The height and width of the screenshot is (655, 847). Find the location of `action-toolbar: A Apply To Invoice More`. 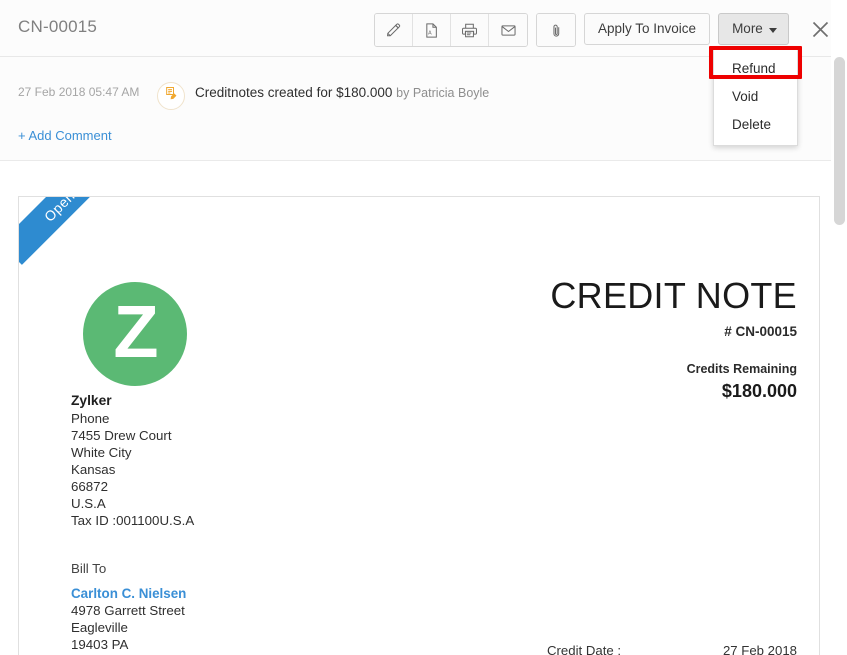

action-toolbar: A Apply To Invoice More is located at coordinates (581, 30).